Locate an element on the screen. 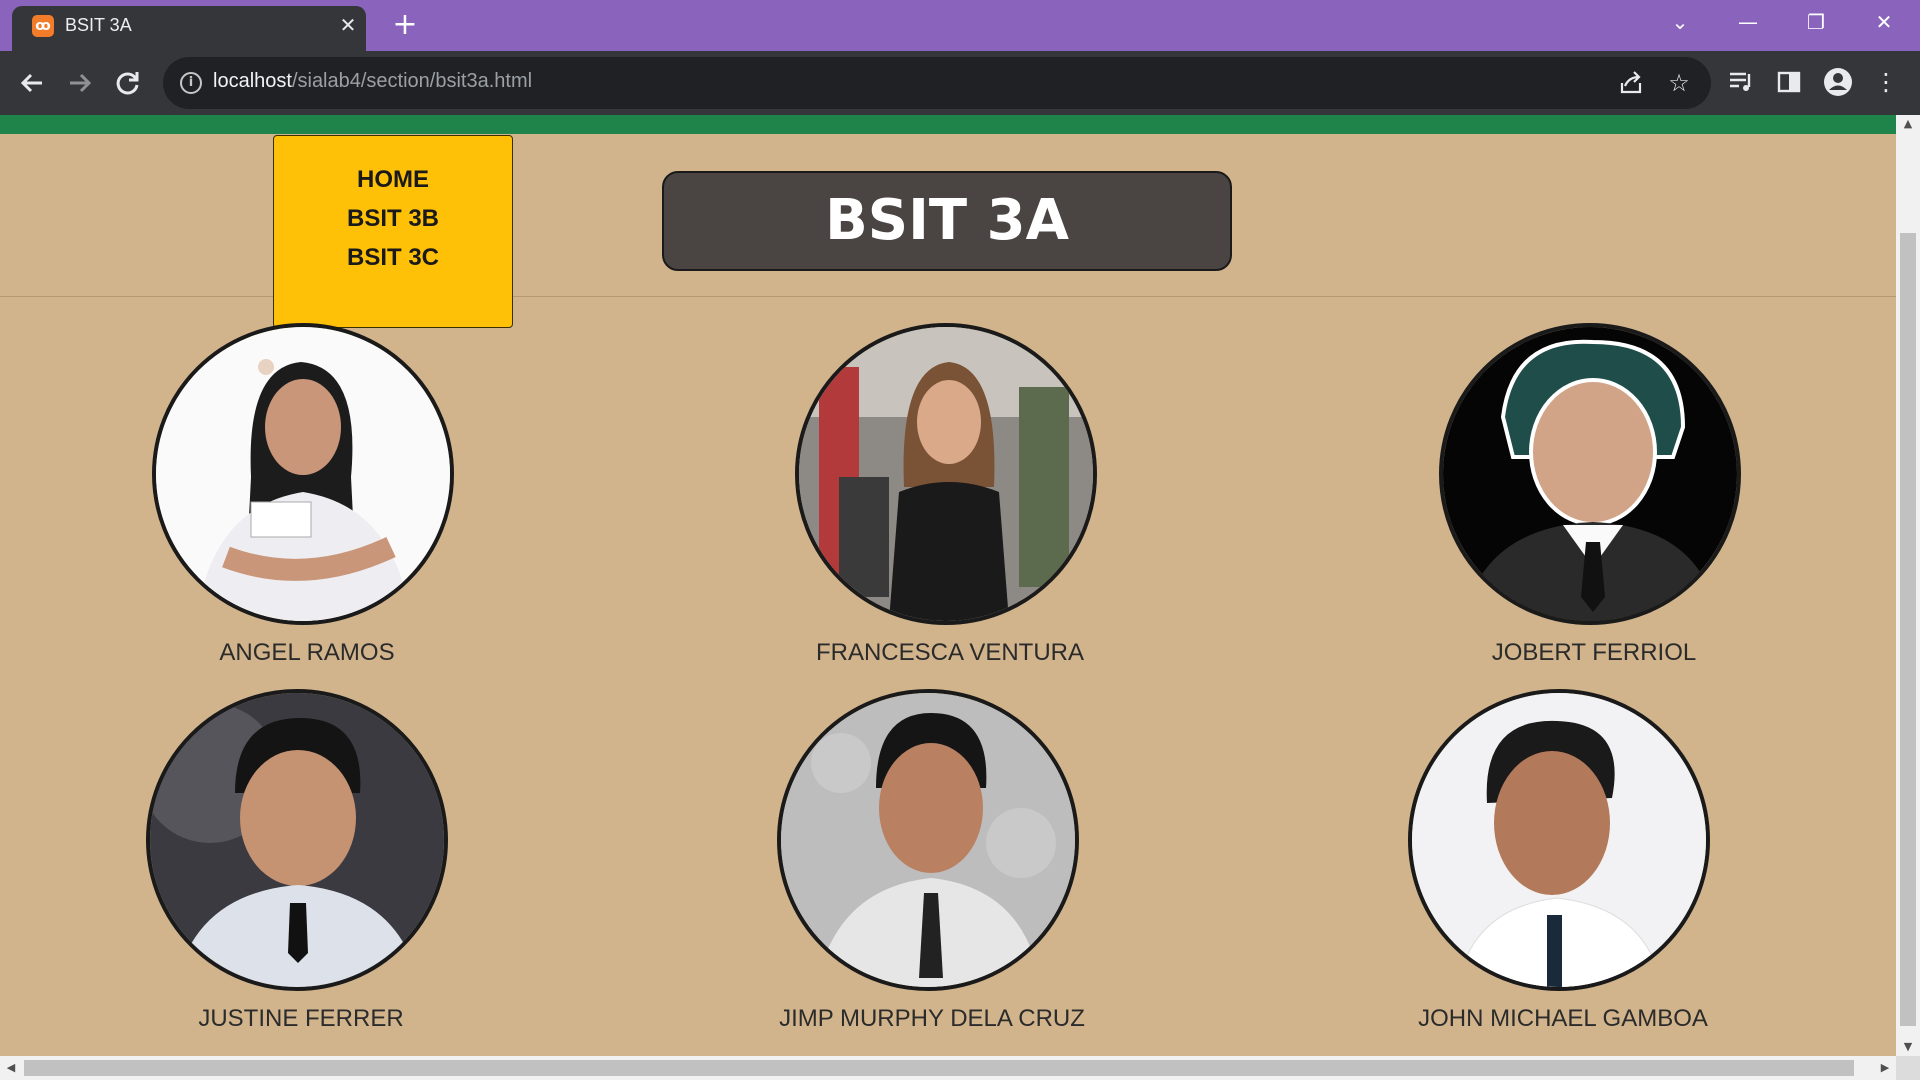  section-nav-menu: HOME BSIT 3B BSIT 3C is located at coordinates (393, 231).